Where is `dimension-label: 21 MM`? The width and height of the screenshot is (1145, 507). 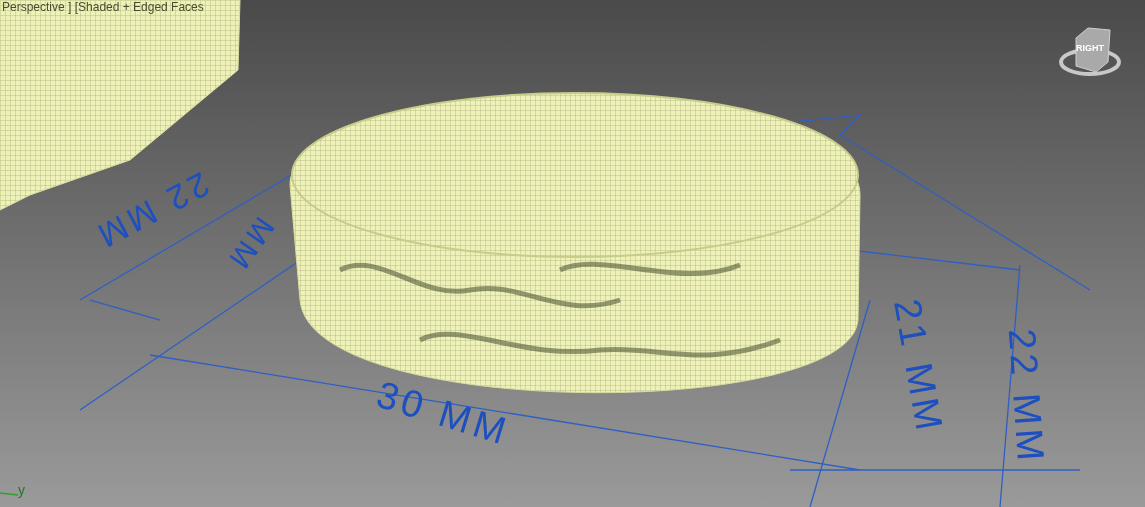 dimension-label: 21 MM is located at coordinates (919, 366).